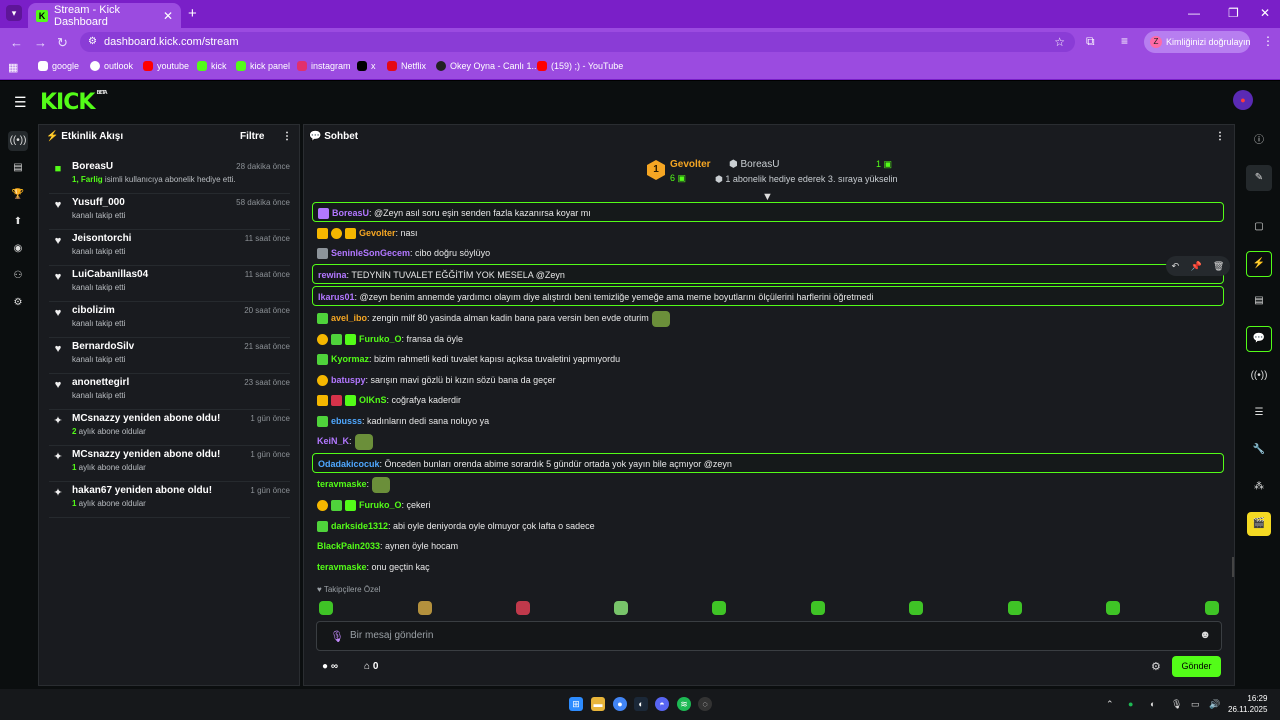 The height and width of the screenshot is (720, 1280). I want to click on tray-chevron-icon: ⌃, so click(1110, 704).